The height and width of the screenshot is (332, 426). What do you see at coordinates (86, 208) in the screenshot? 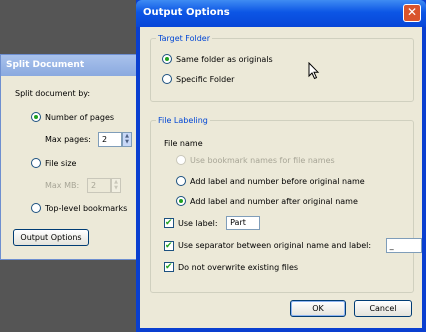
I see `radio-top-level-bookmarks-label: Top-level bookmarks` at bounding box center [86, 208].